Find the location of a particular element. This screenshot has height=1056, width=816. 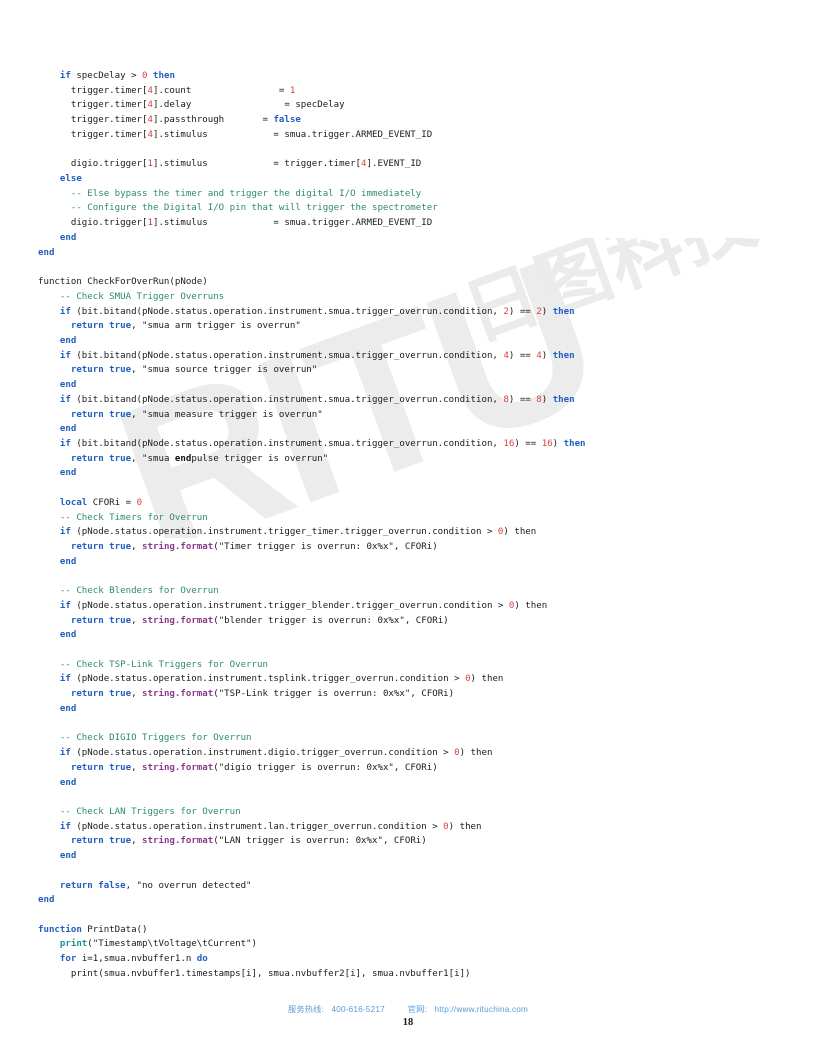

code-line: else is located at coordinates (408, 179).